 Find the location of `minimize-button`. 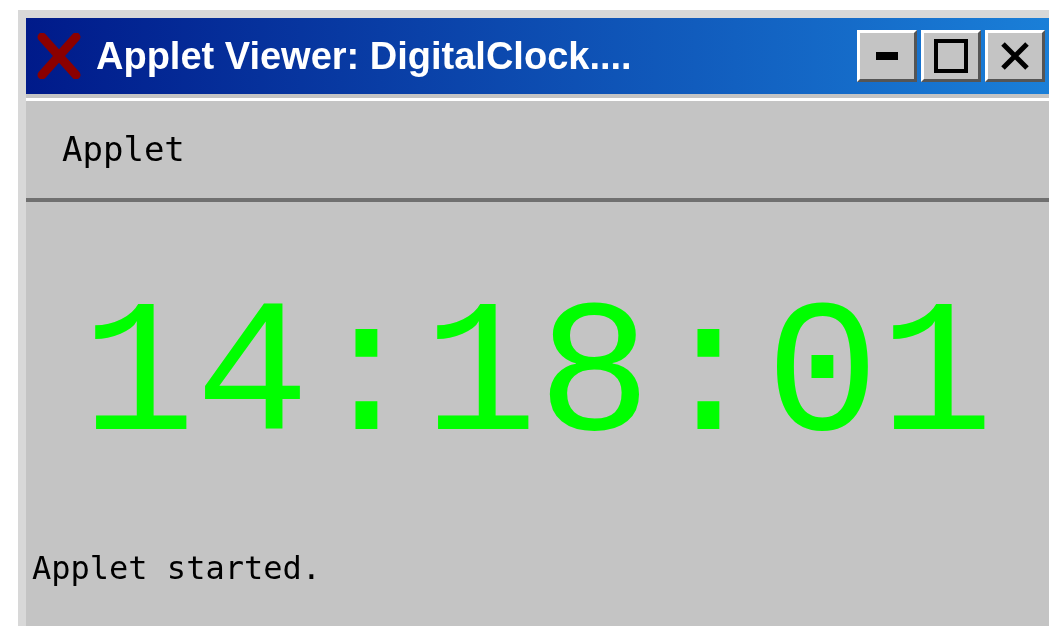

minimize-button is located at coordinates (887, 56).